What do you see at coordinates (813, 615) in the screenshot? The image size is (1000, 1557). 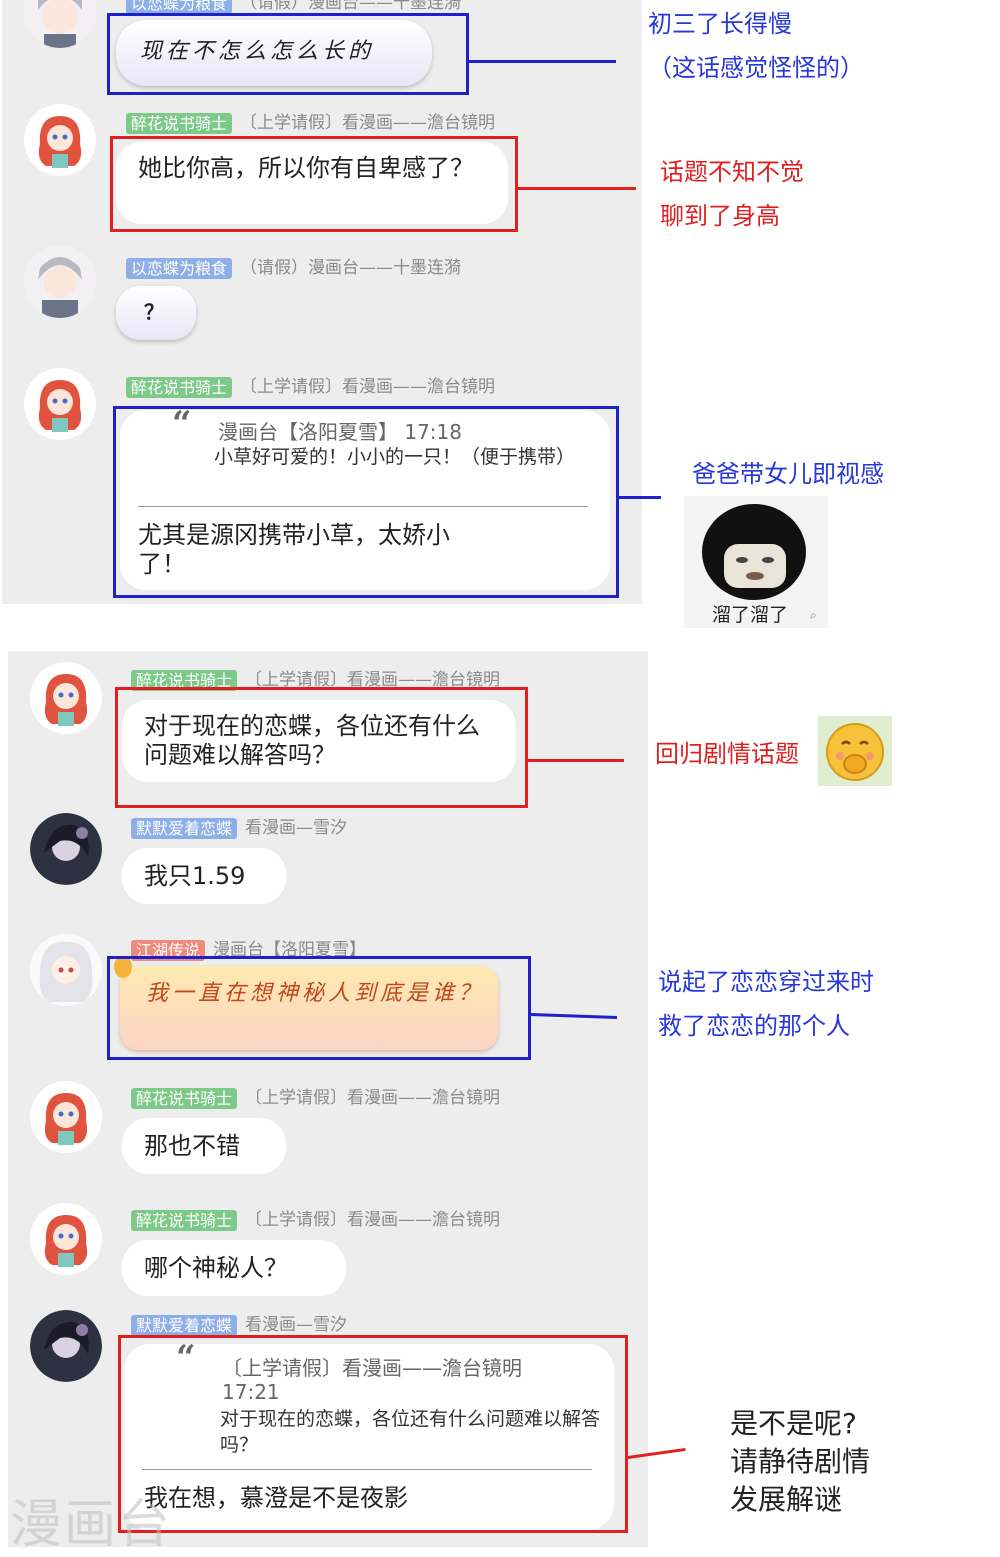 I see `zoom-icon: ⌕` at bounding box center [813, 615].